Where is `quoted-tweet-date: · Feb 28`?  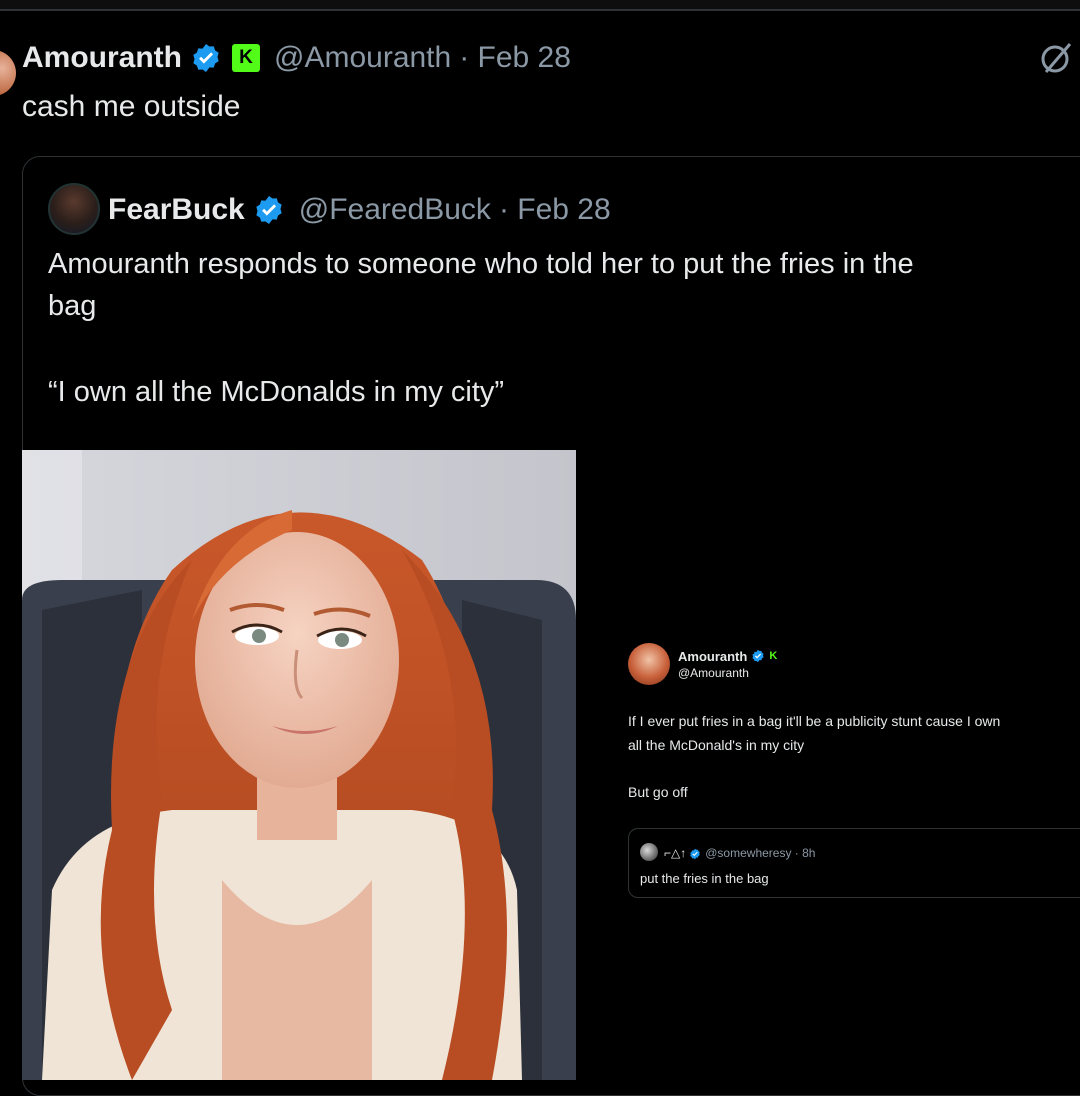
quoted-tweet-date: · Feb 28 is located at coordinates (555, 210).